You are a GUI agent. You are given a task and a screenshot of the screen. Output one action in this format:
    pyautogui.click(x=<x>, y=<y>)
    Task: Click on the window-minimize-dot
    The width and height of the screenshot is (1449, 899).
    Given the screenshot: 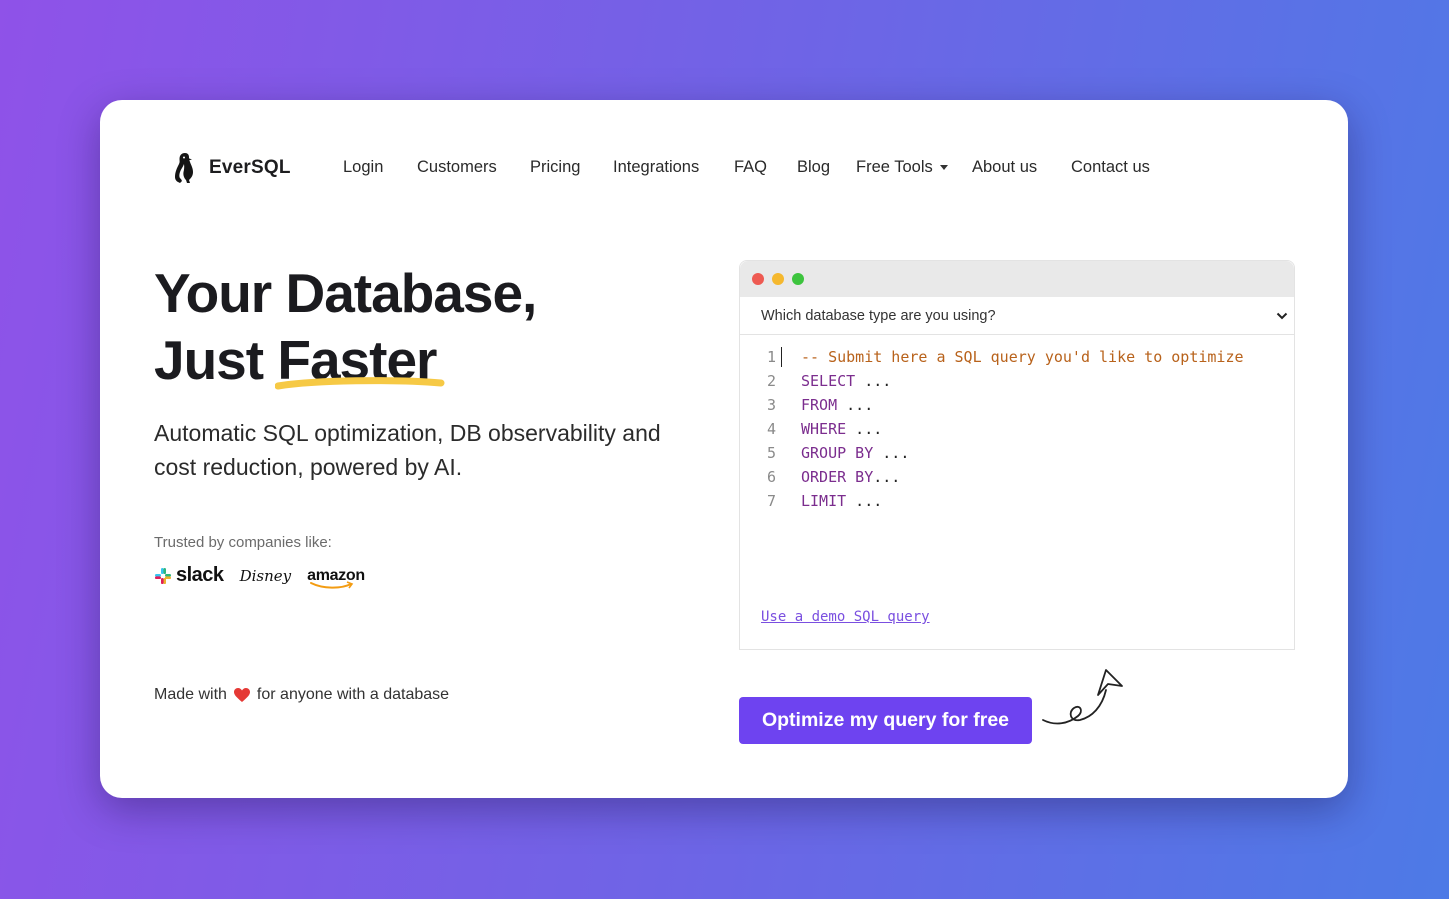 What is the action you would take?
    pyautogui.click(x=778, y=279)
    